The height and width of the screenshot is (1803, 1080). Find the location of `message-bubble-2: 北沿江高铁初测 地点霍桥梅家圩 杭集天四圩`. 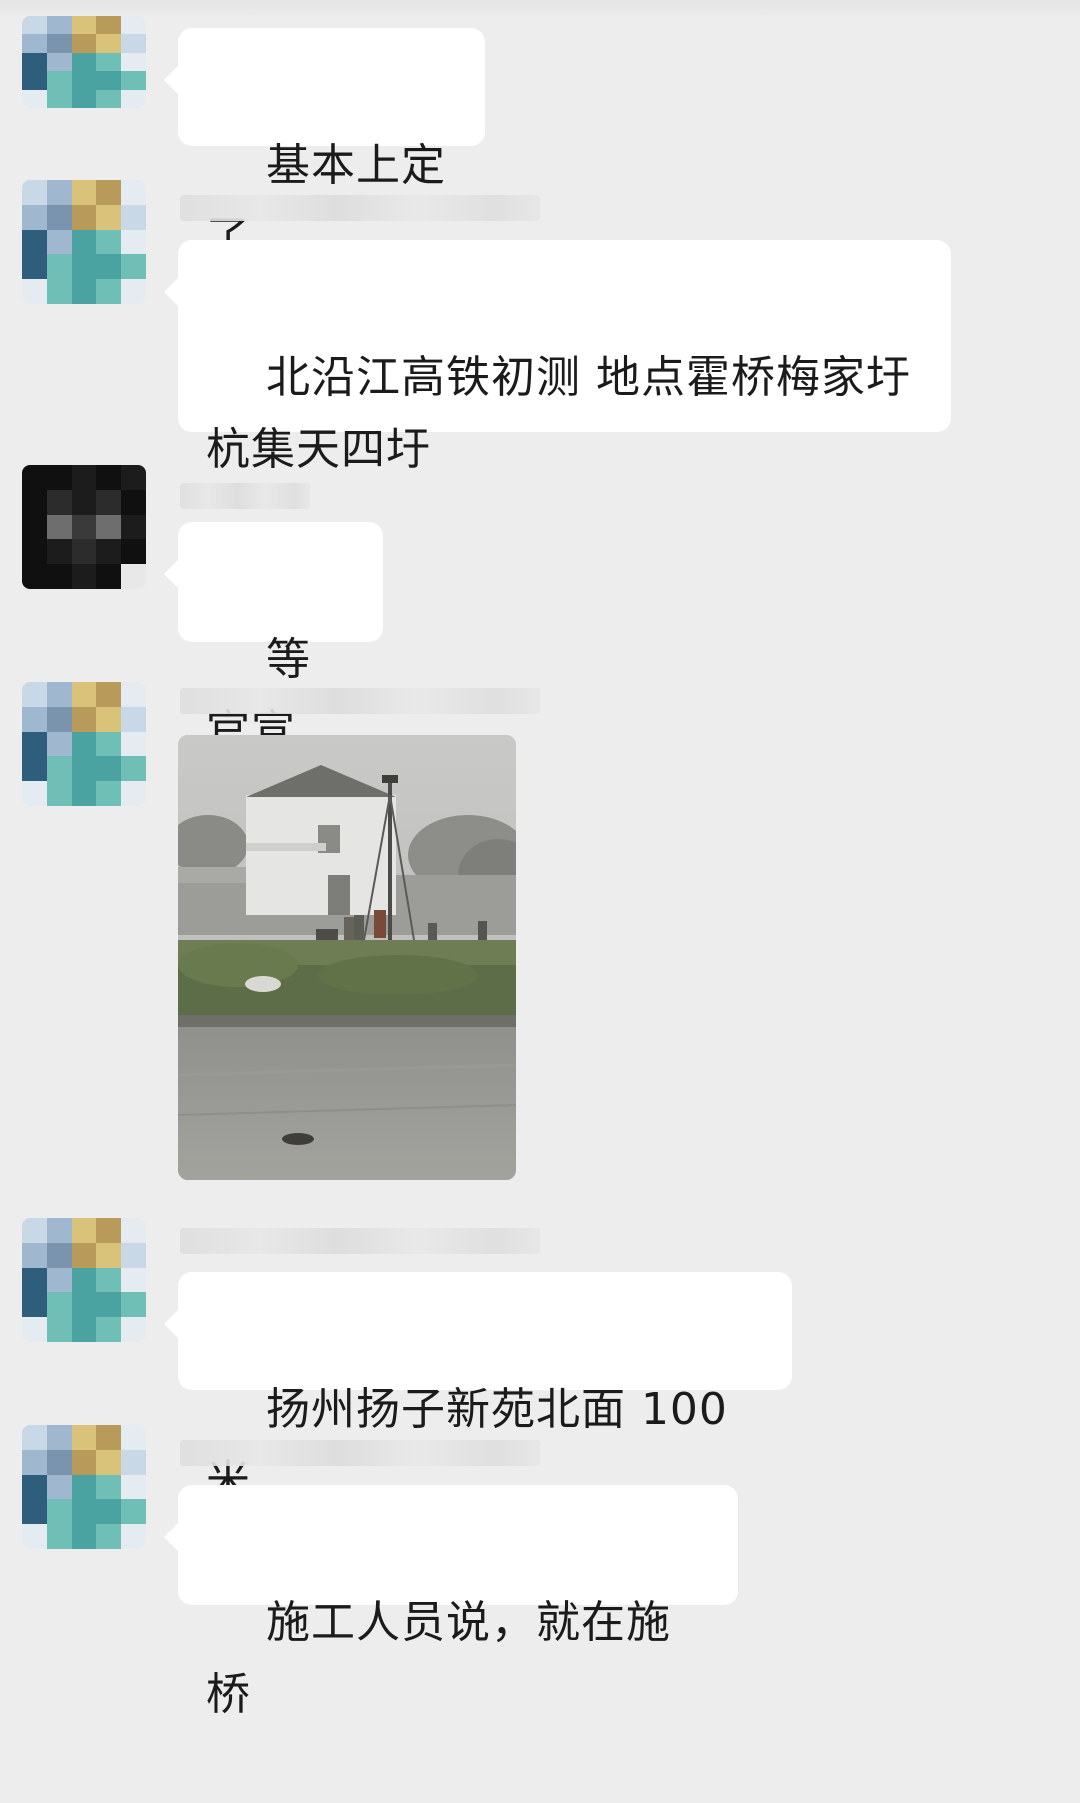

message-bubble-2: 北沿江高铁初测 地点霍桥梅家圩 杭集天四圩 is located at coordinates (557, 357).